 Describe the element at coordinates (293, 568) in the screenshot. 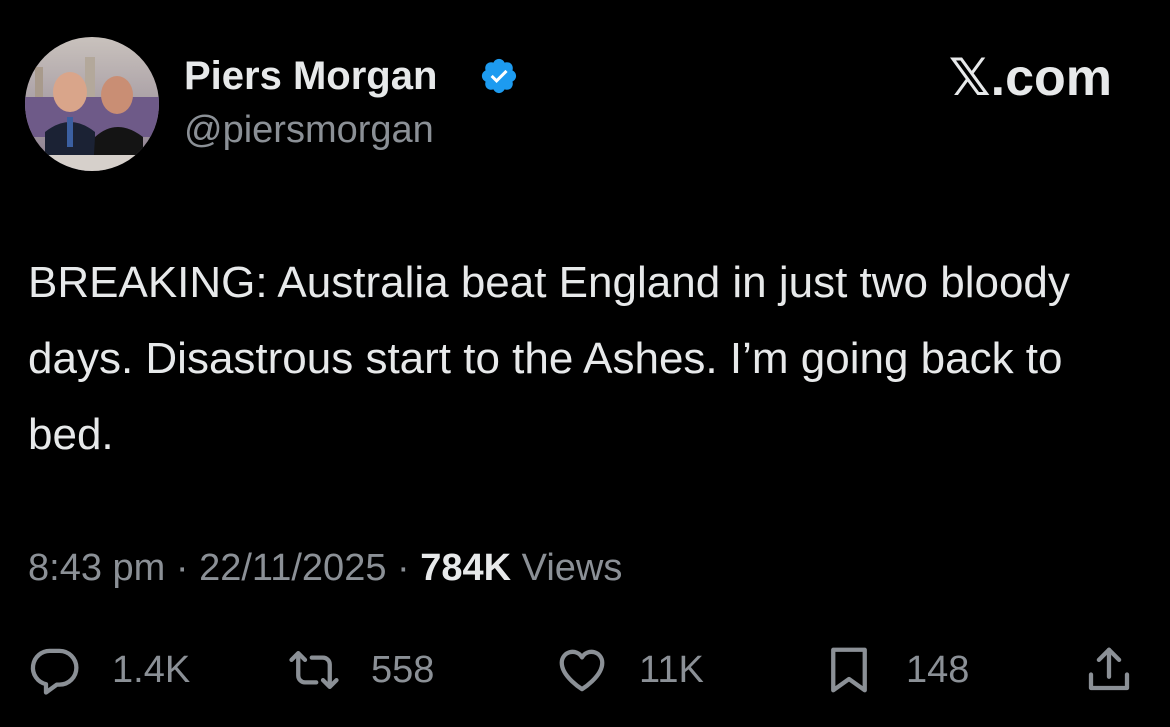

I see `tweet-date: 22/11/2025` at that location.